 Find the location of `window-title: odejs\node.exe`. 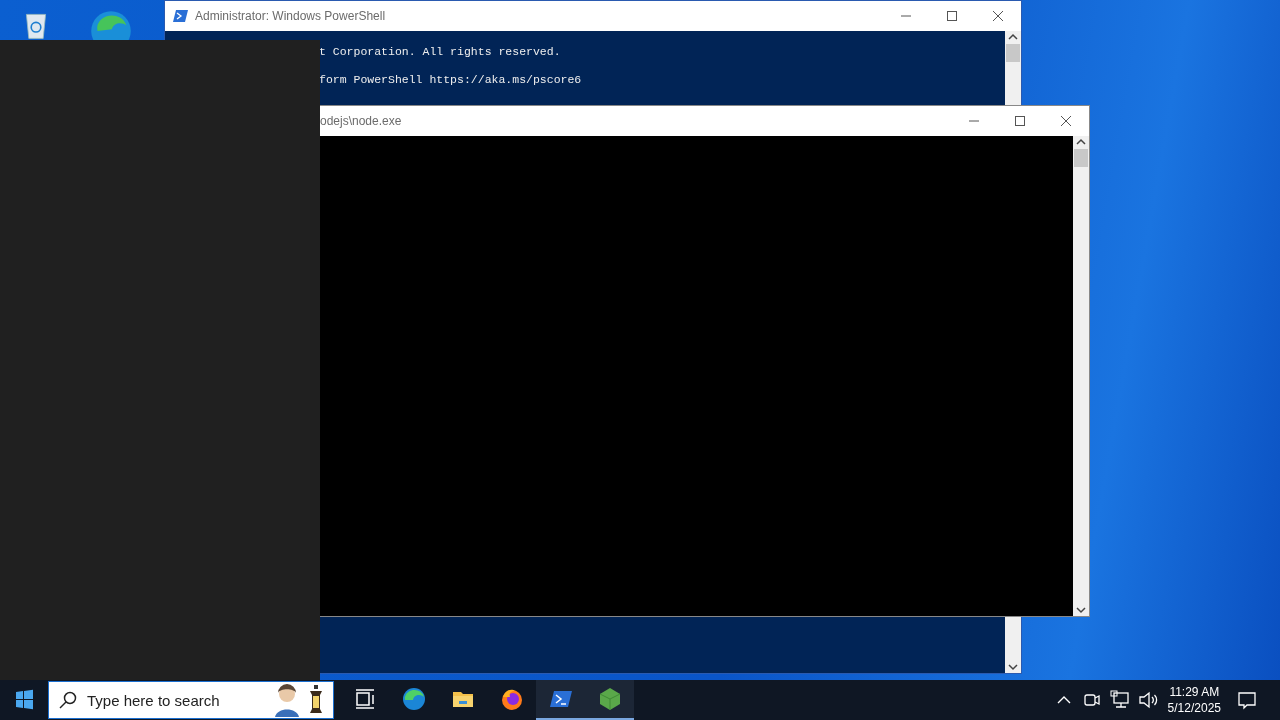

window-title: odejs\node.exe is located at coordinates (361, 121).